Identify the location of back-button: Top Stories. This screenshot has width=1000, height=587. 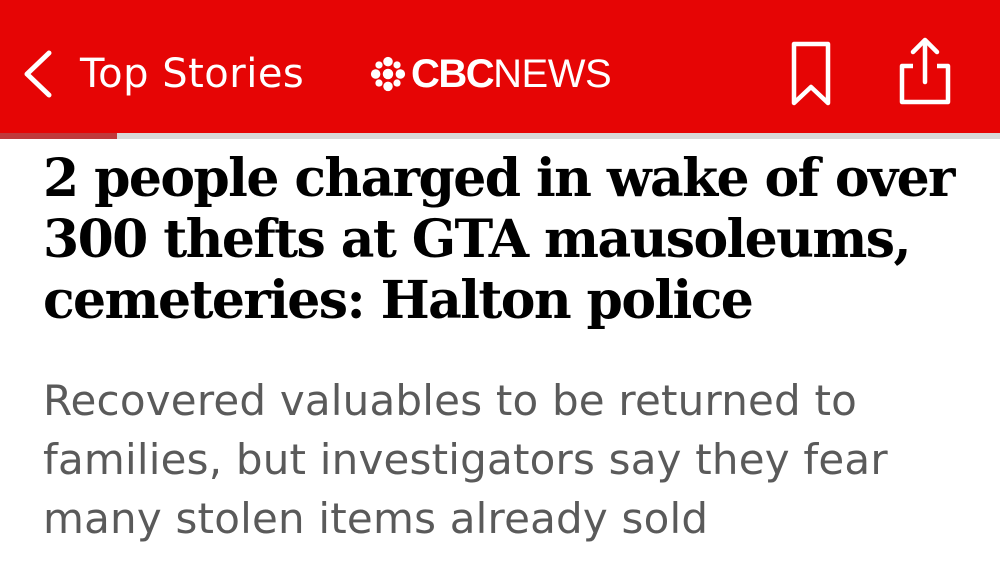
(161, 74).